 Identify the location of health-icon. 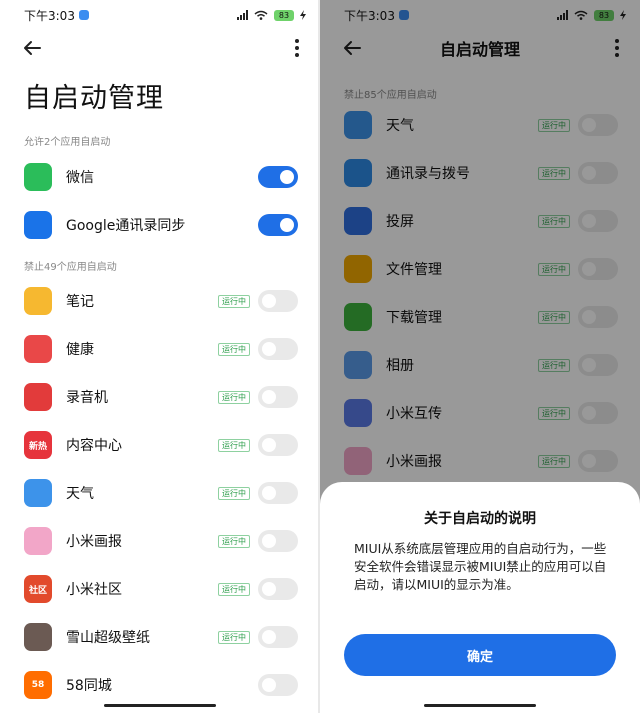
(38, 349).